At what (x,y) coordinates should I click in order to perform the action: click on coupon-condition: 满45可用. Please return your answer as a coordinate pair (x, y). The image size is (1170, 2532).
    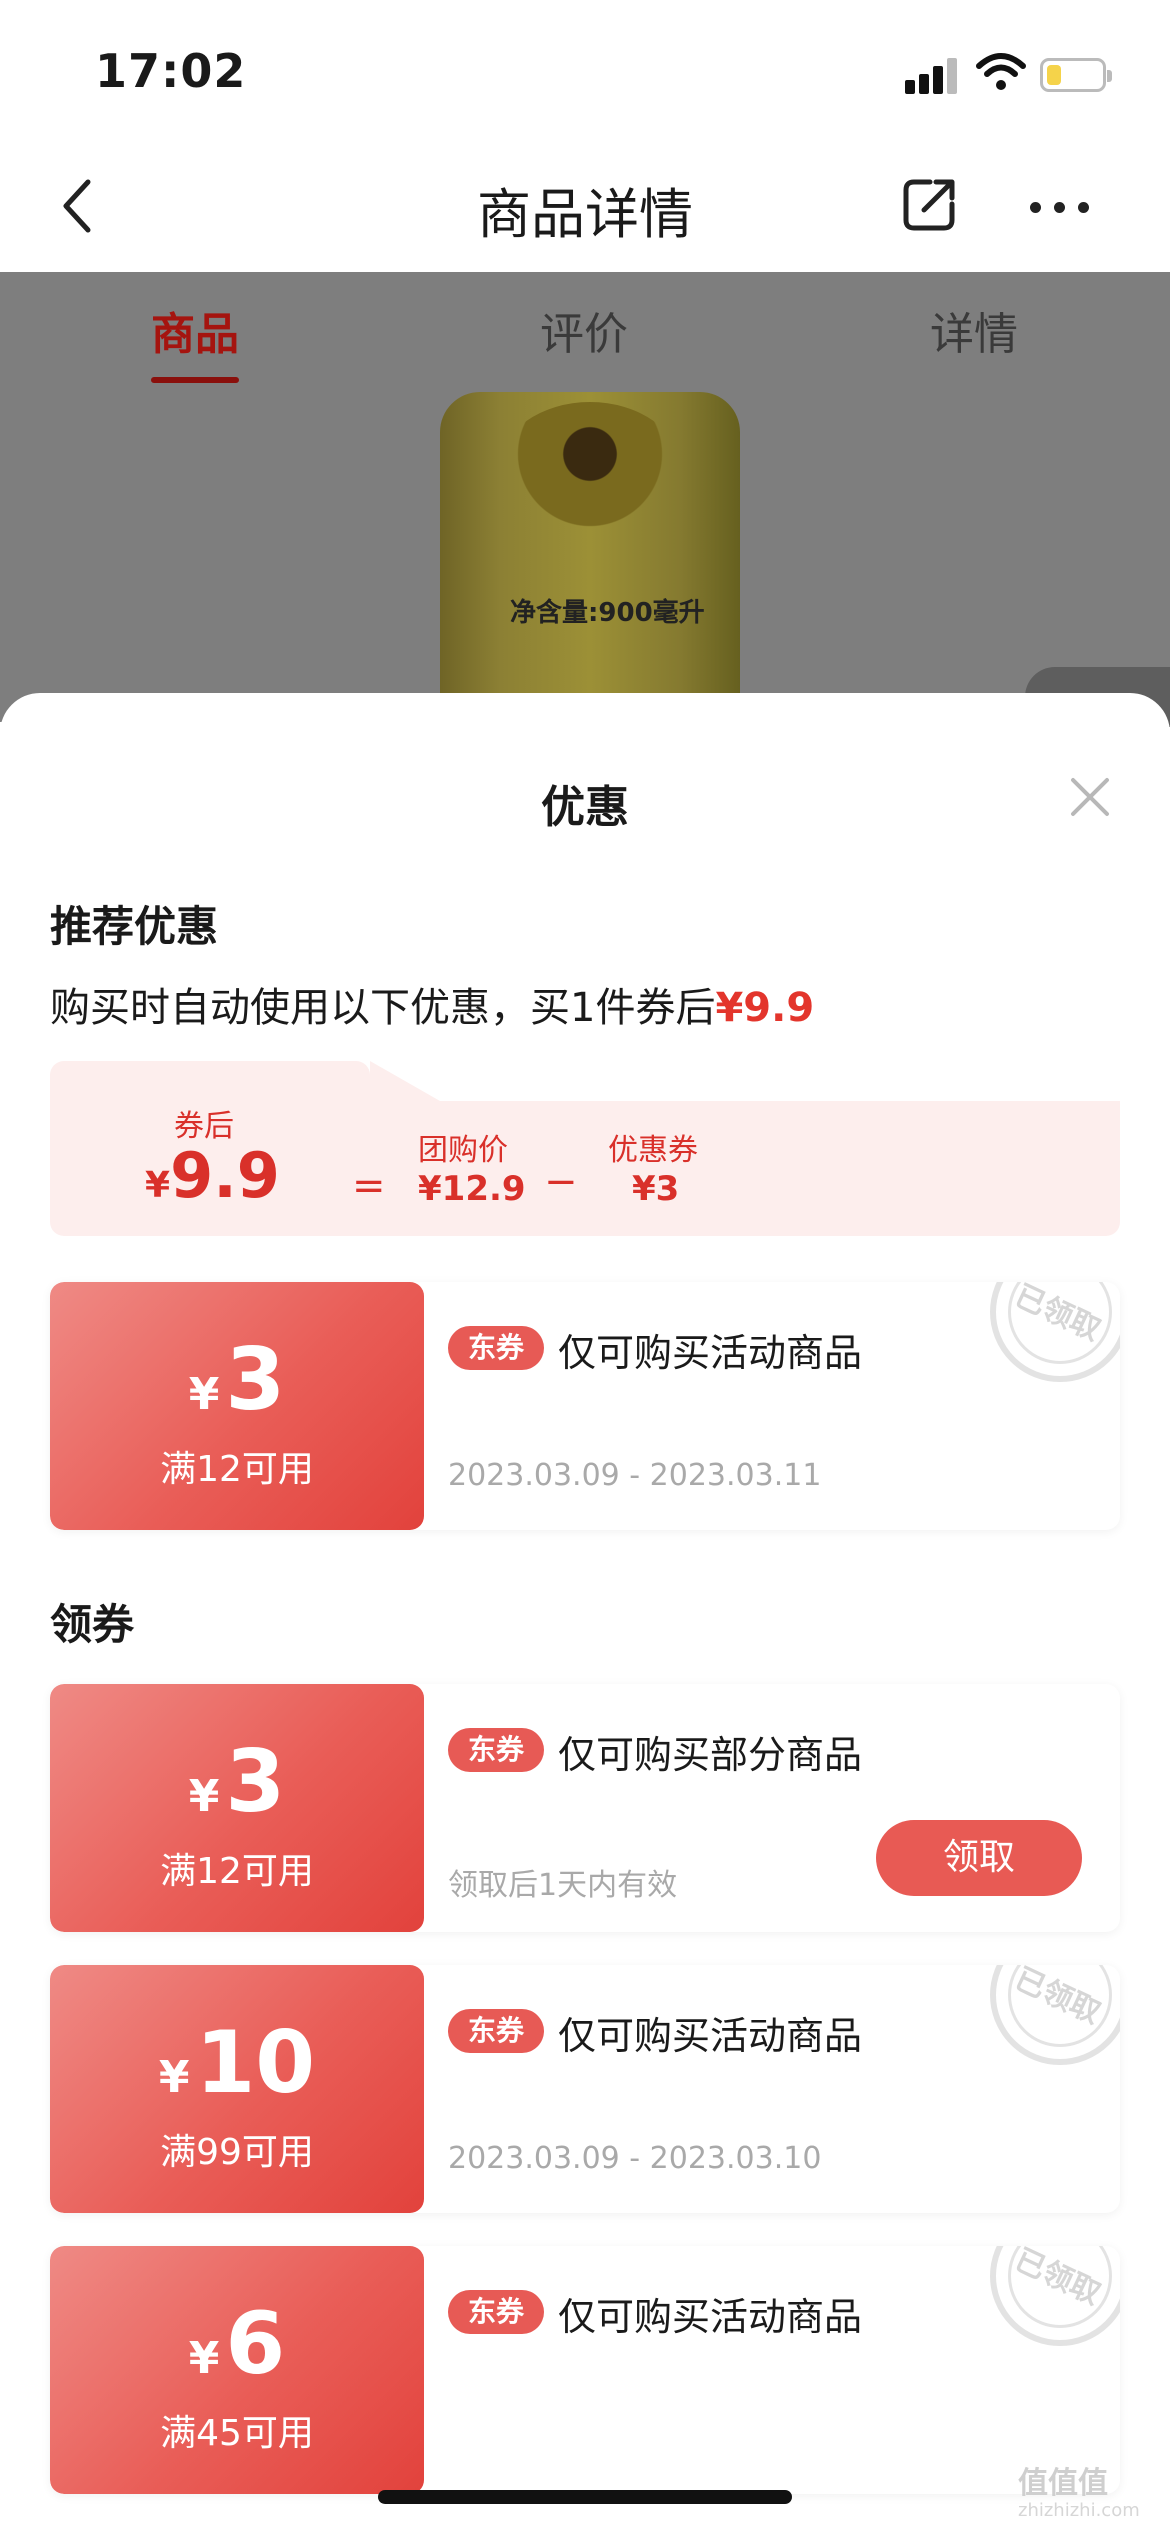
    Looking at the image, I should click on (237, 2433).